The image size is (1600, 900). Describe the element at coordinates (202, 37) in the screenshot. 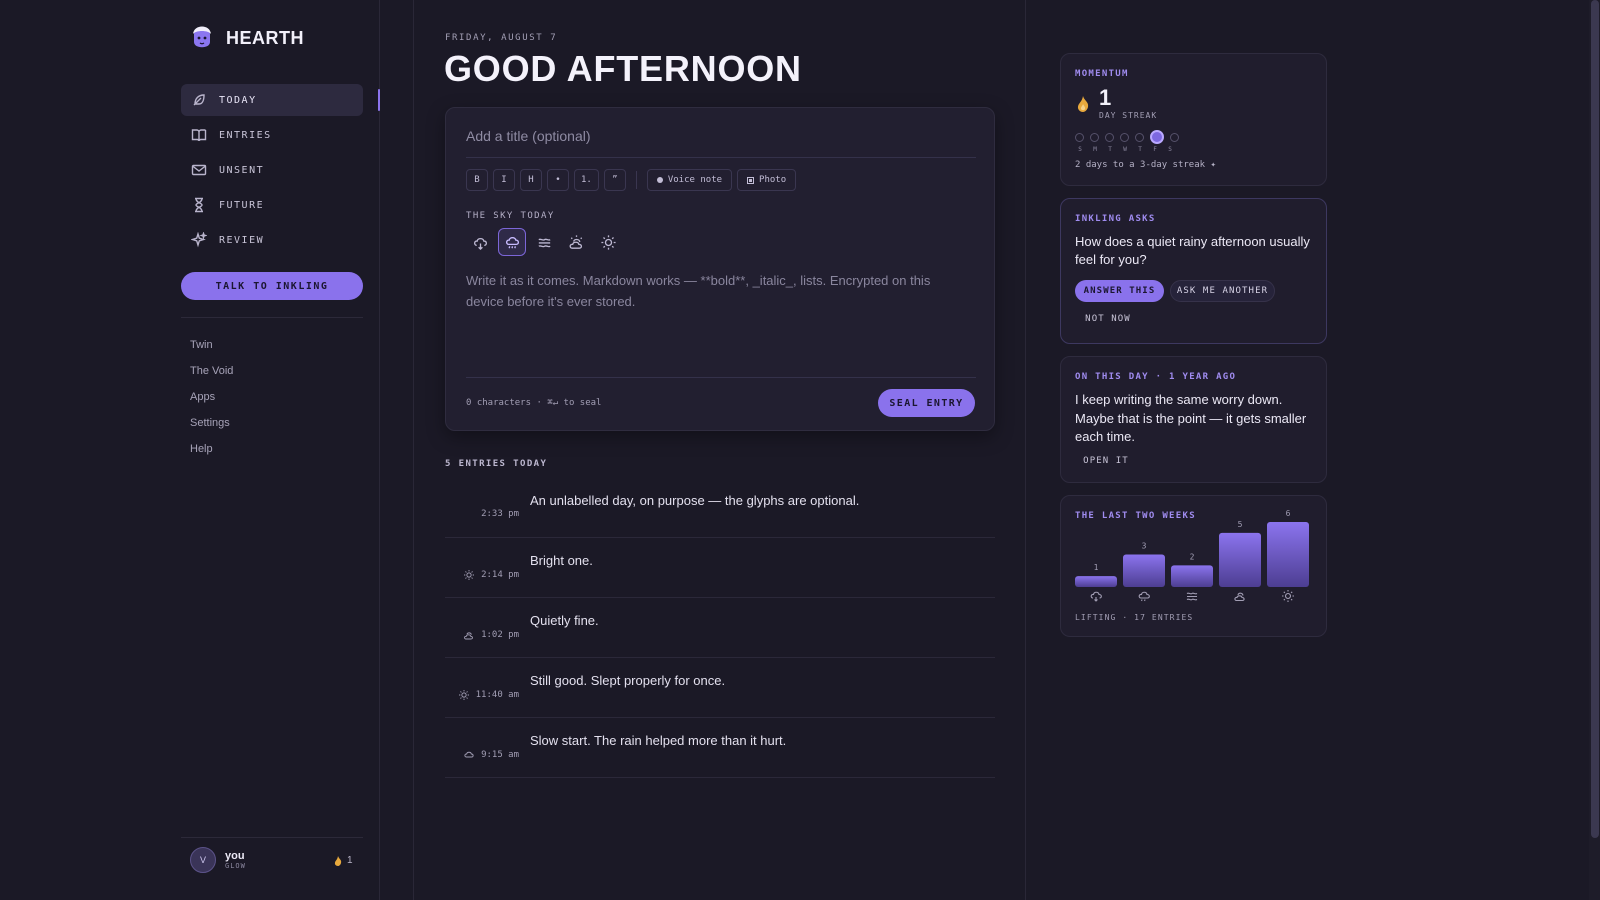

I see `hearth-logo-icon` at that location.